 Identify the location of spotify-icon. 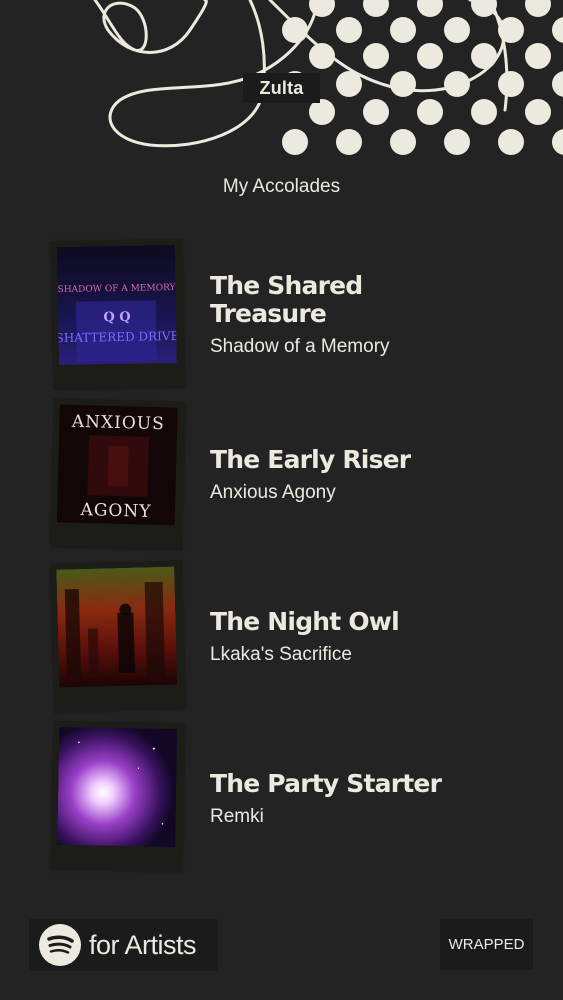
(60, 945).